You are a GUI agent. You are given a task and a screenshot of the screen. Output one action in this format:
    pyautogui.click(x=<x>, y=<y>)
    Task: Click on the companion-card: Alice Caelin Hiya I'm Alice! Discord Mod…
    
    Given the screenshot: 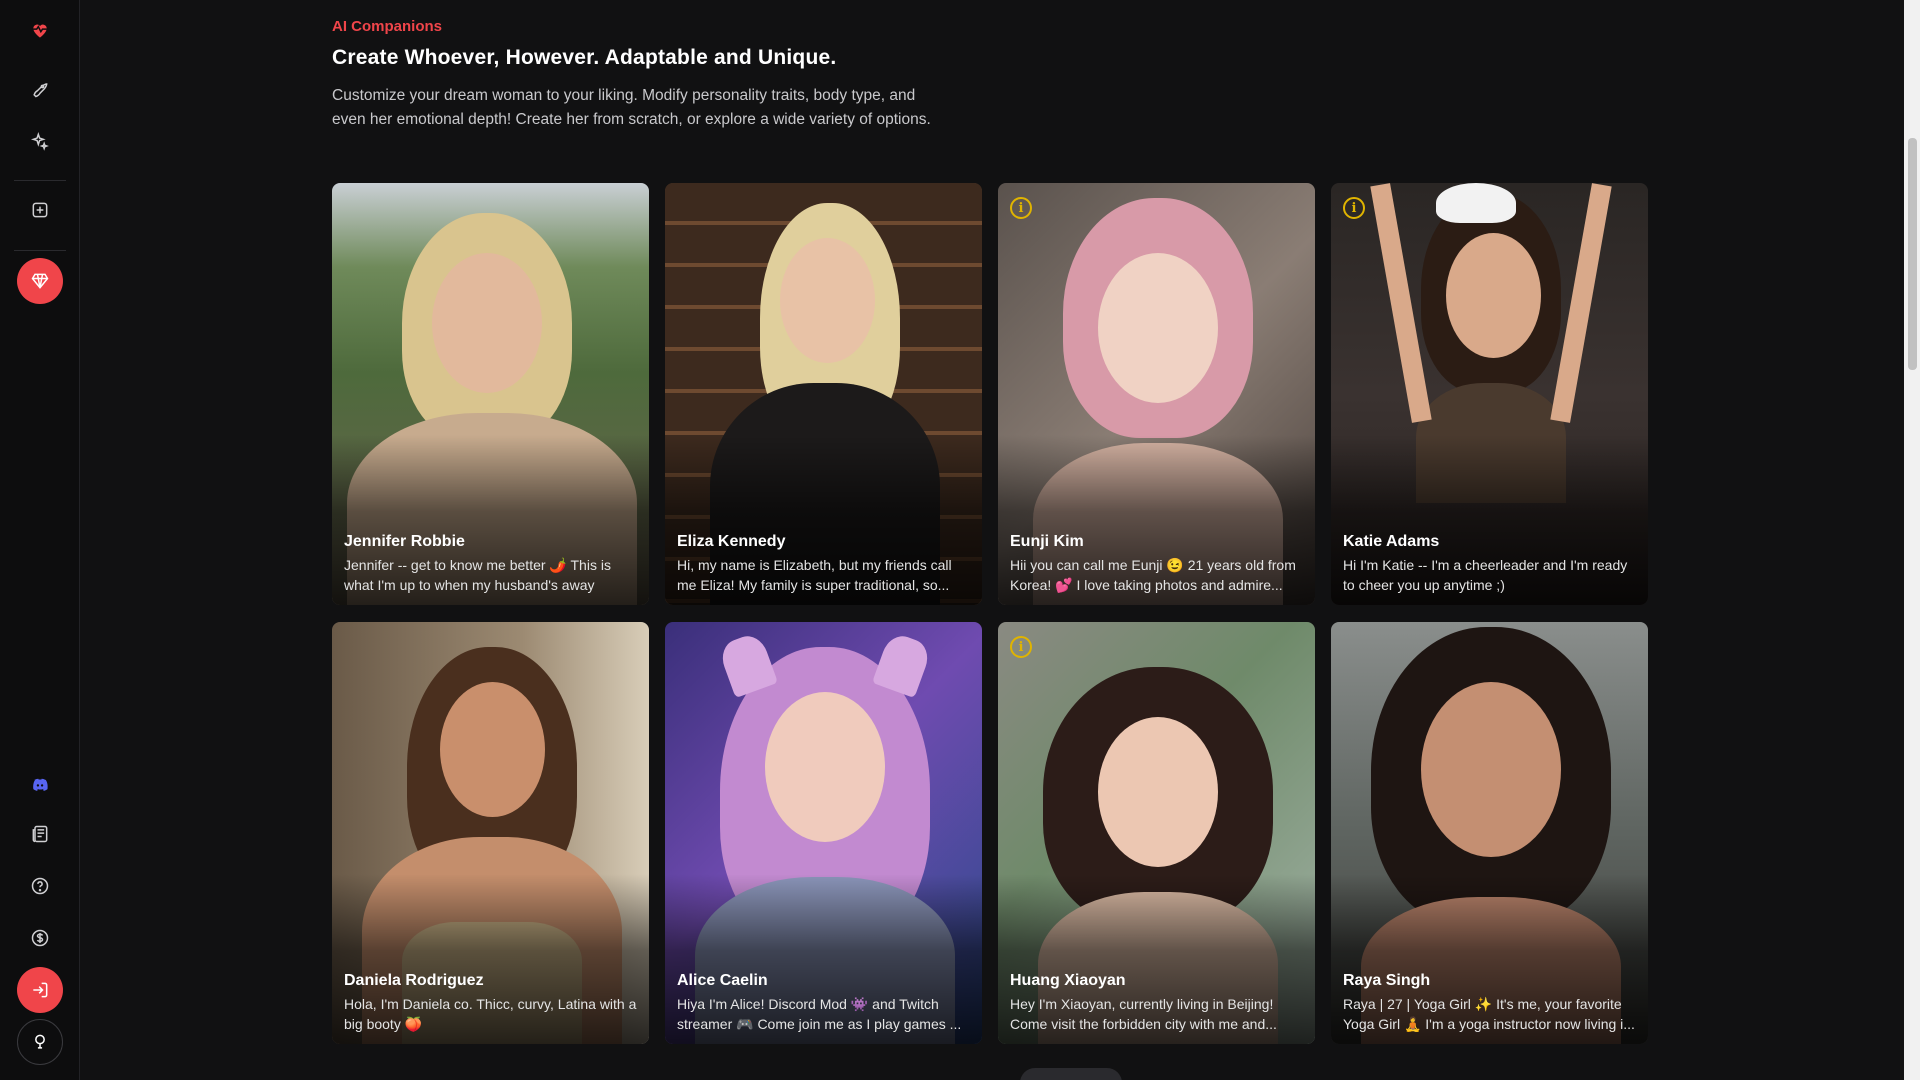 What is the action you would take?
    pyautogui.click(x=823, y=833)
    